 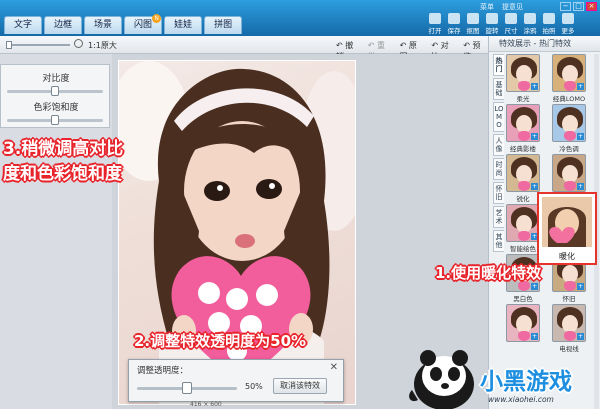 What do you see at coordinates (436, 45) in the screenshot?
I see `compare-icon: ↶` at bounding box center [436, 45].